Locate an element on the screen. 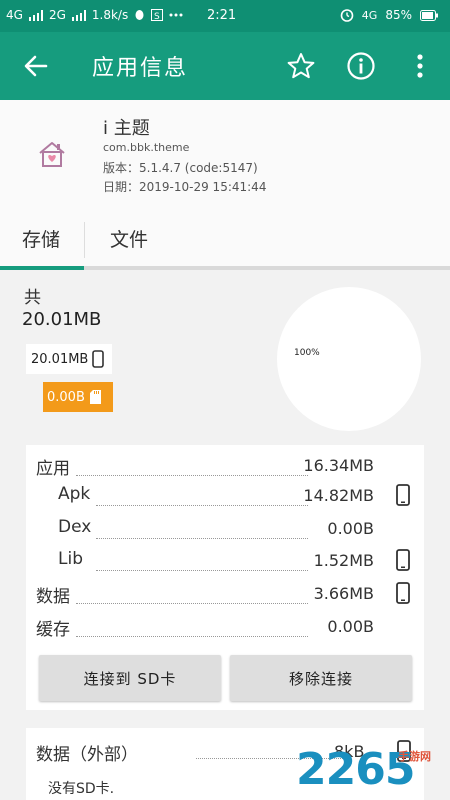 This screenshot has height=800, width=450. detail-value: 16.34MB is located at coordinates (338, 465).